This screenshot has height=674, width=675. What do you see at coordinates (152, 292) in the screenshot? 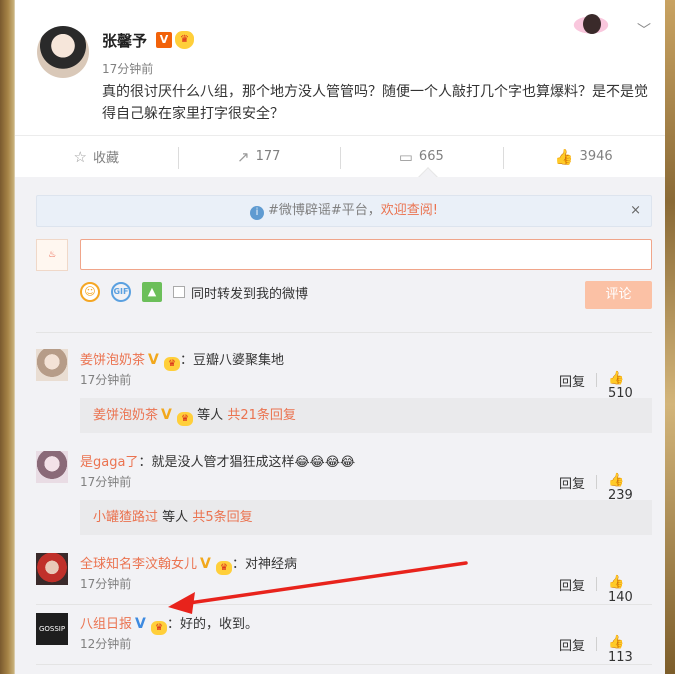
I see `image-icon: ▲` at bounding box center [152, 292].